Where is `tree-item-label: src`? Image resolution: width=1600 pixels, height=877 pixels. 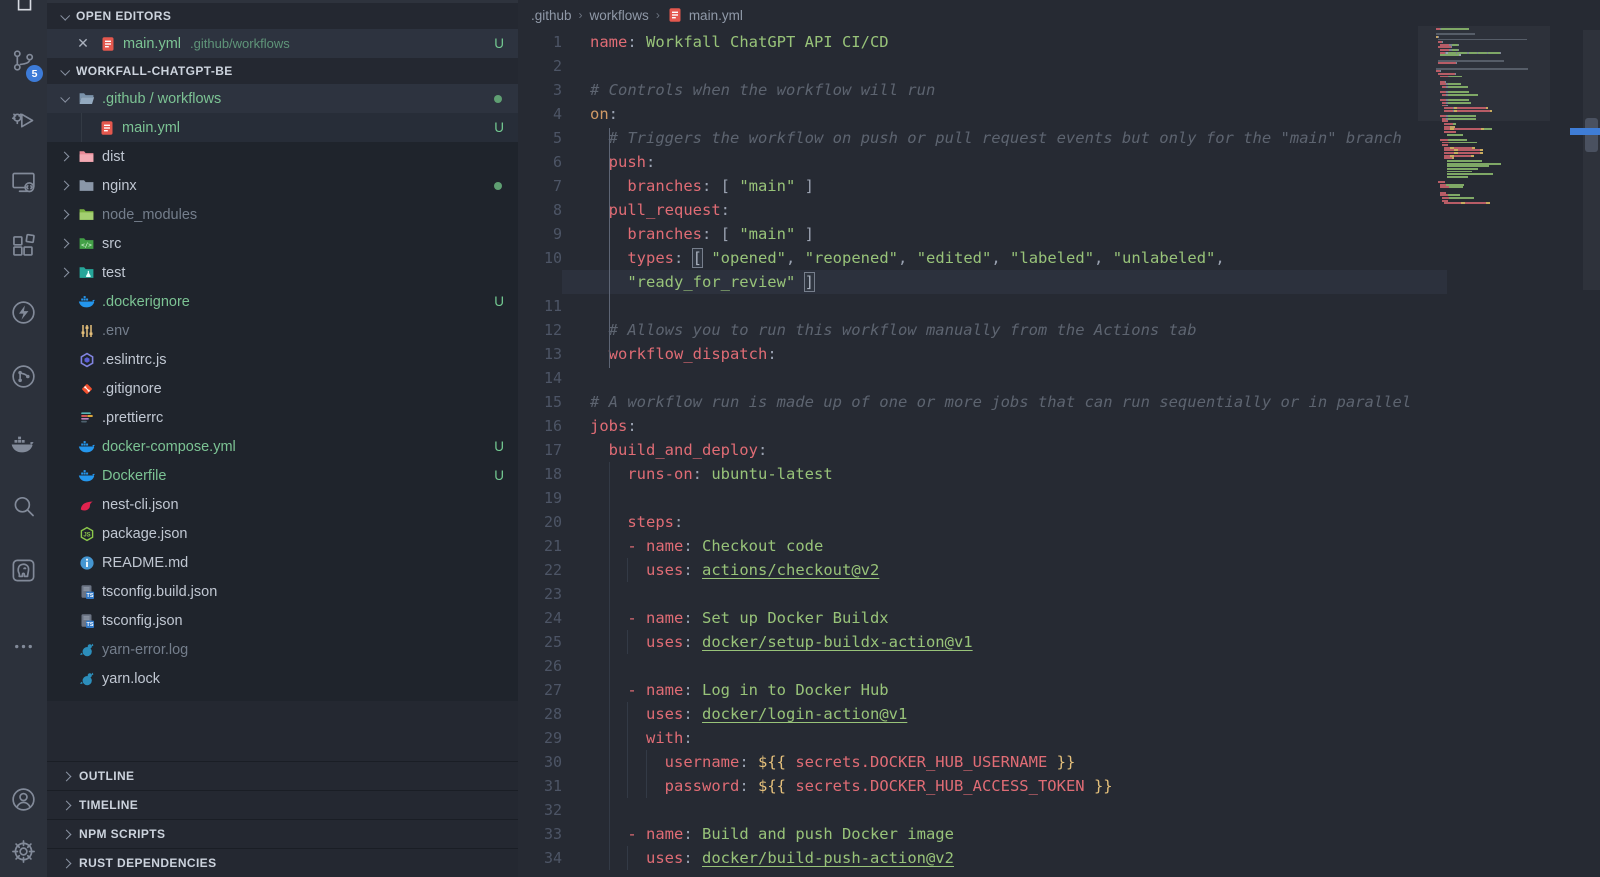
tree-item-label: src is located at coordinates (112, 243).